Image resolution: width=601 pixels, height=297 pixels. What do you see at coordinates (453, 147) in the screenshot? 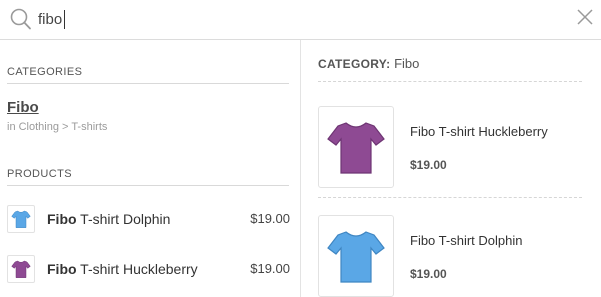
I see `featured-product-huckleberry: Fibo T-shirt Huckleberry $19.00` at bounding box center [453, 147].